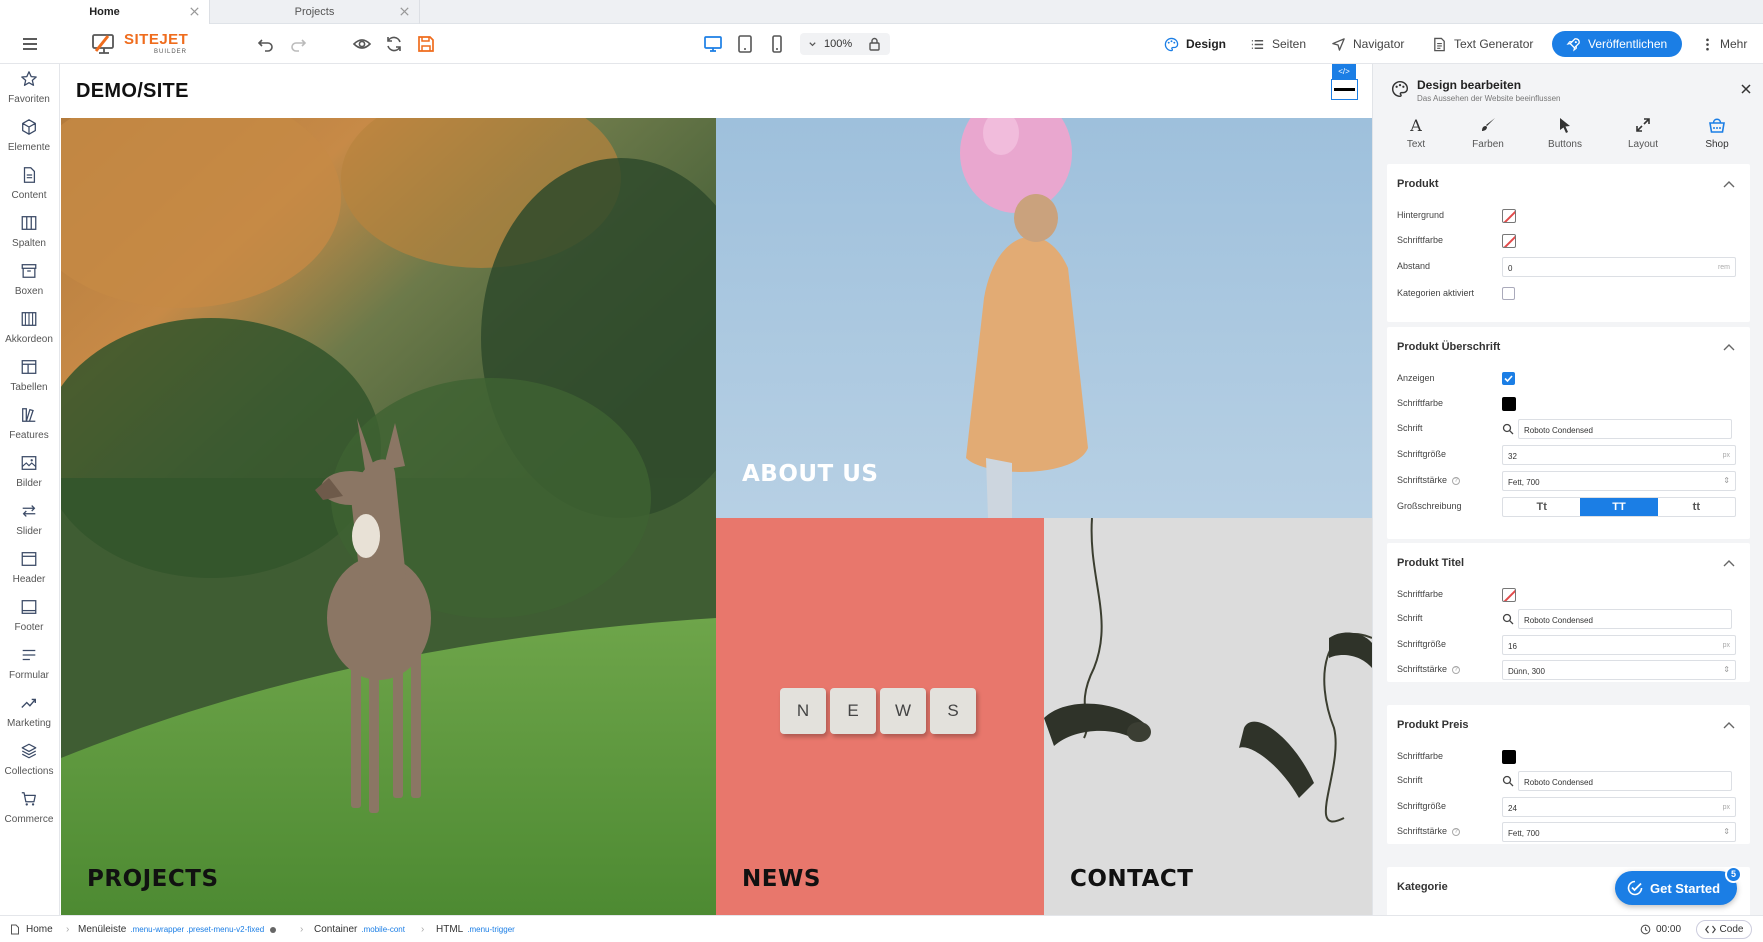 This screenshot has height=942, width=1763. What do you see at coordinates (1619, 645) in the screenshot?
I see `font-size-input: 16 px` at bounding box center [1619, 645].